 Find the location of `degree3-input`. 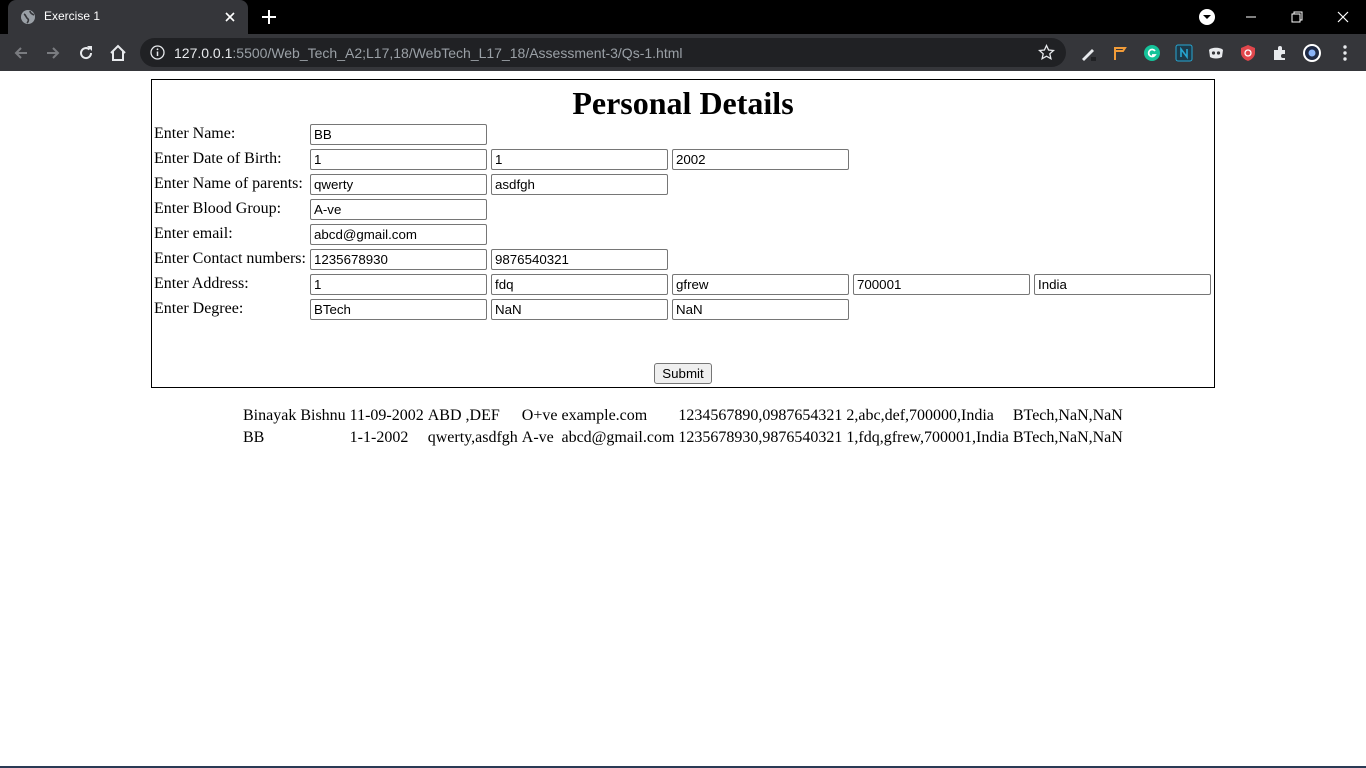

degree3-input is located at coordinates (760, 309).